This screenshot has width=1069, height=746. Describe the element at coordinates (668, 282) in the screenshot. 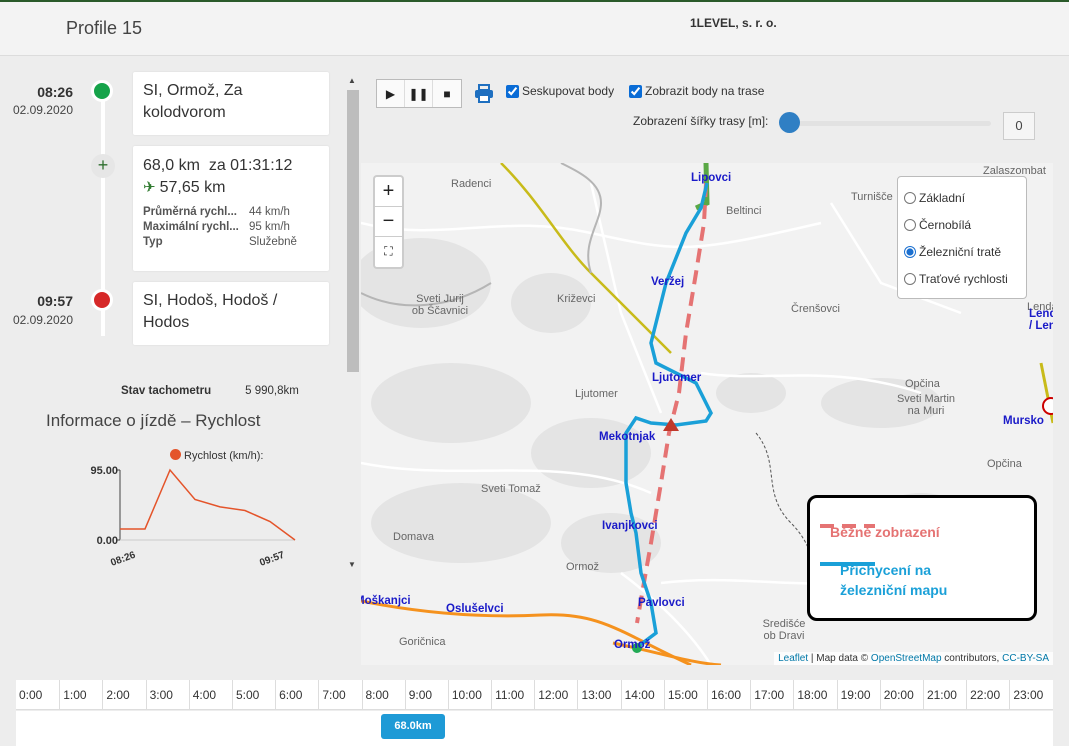

I see `station-label: Veržej` at that location.